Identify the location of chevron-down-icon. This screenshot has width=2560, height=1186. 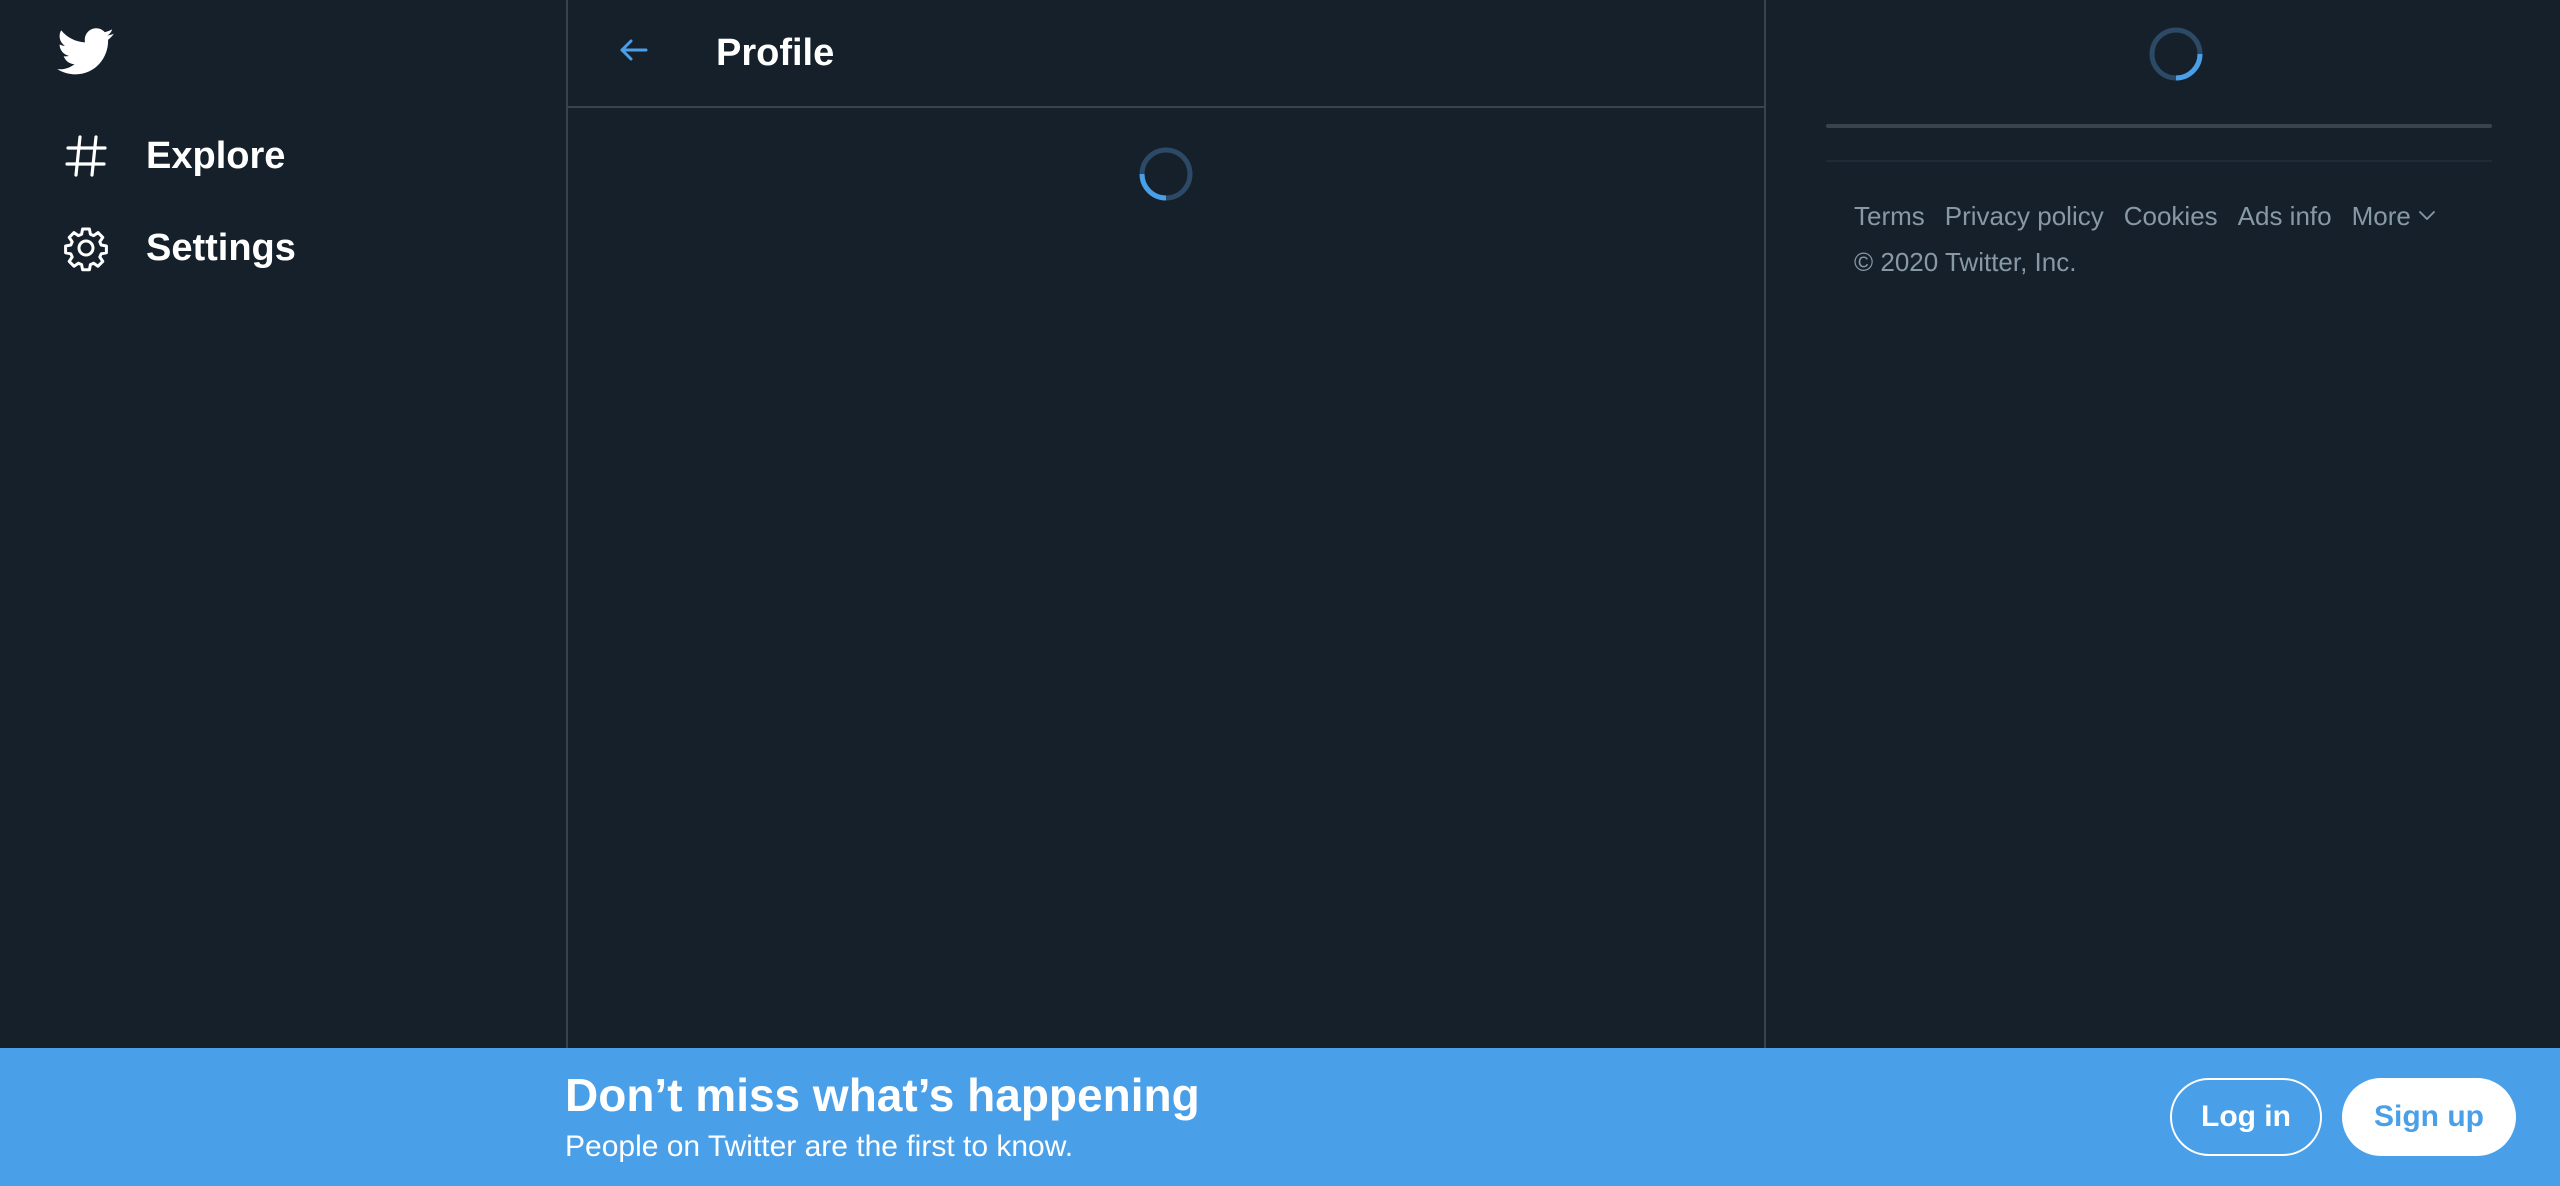
(2424, 216).